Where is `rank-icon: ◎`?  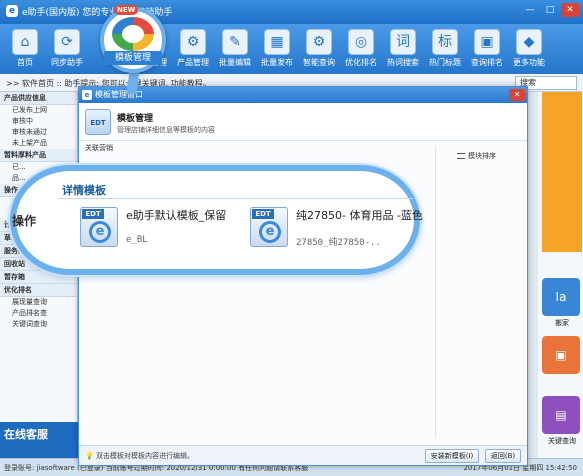
rank-icon: ◎ is located at coordinates (361, 42).